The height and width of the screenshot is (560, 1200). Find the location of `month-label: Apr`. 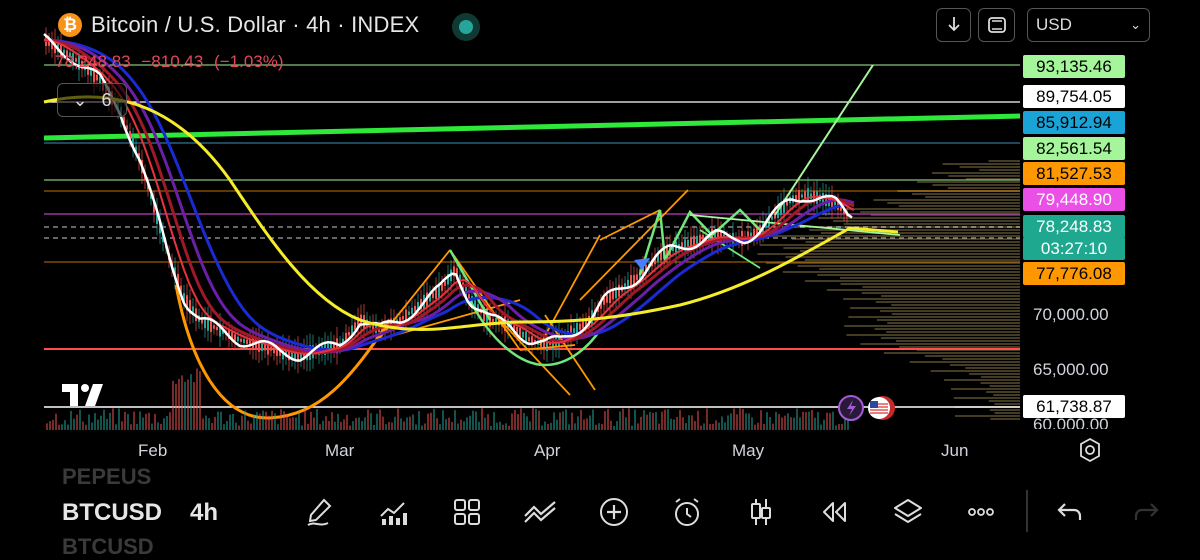

month-label: Apr is located at coordinates (547, 450).